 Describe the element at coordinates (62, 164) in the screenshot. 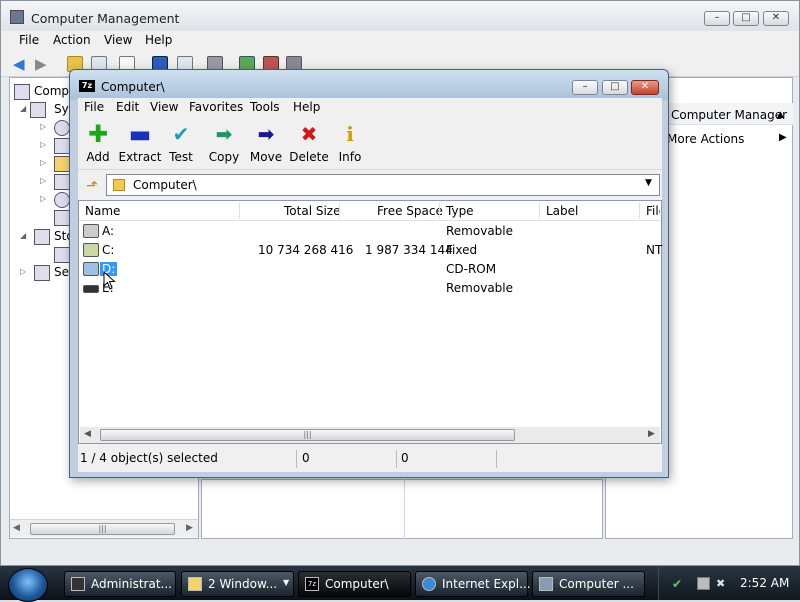

I see `shared-folder-icon` at that location.